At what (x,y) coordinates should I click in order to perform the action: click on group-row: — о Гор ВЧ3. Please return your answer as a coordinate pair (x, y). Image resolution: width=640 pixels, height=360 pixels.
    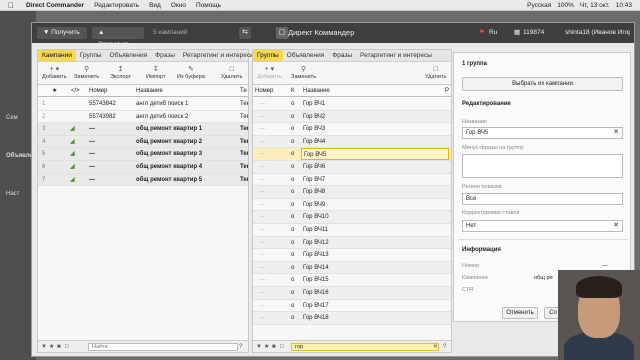
    Looking at the image, I should click on (352, 129).